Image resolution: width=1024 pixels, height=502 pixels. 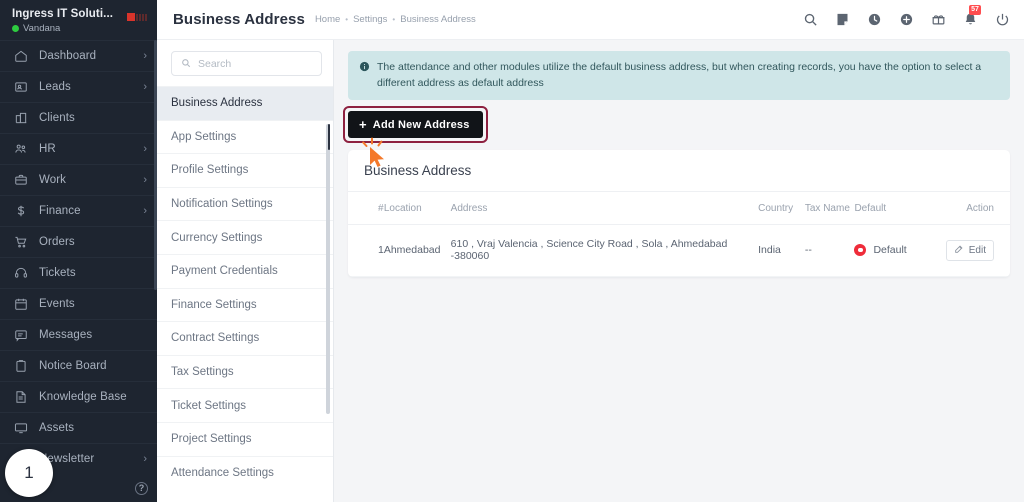 I want to click on current-user: Vandana, so click(x=62, y=28).